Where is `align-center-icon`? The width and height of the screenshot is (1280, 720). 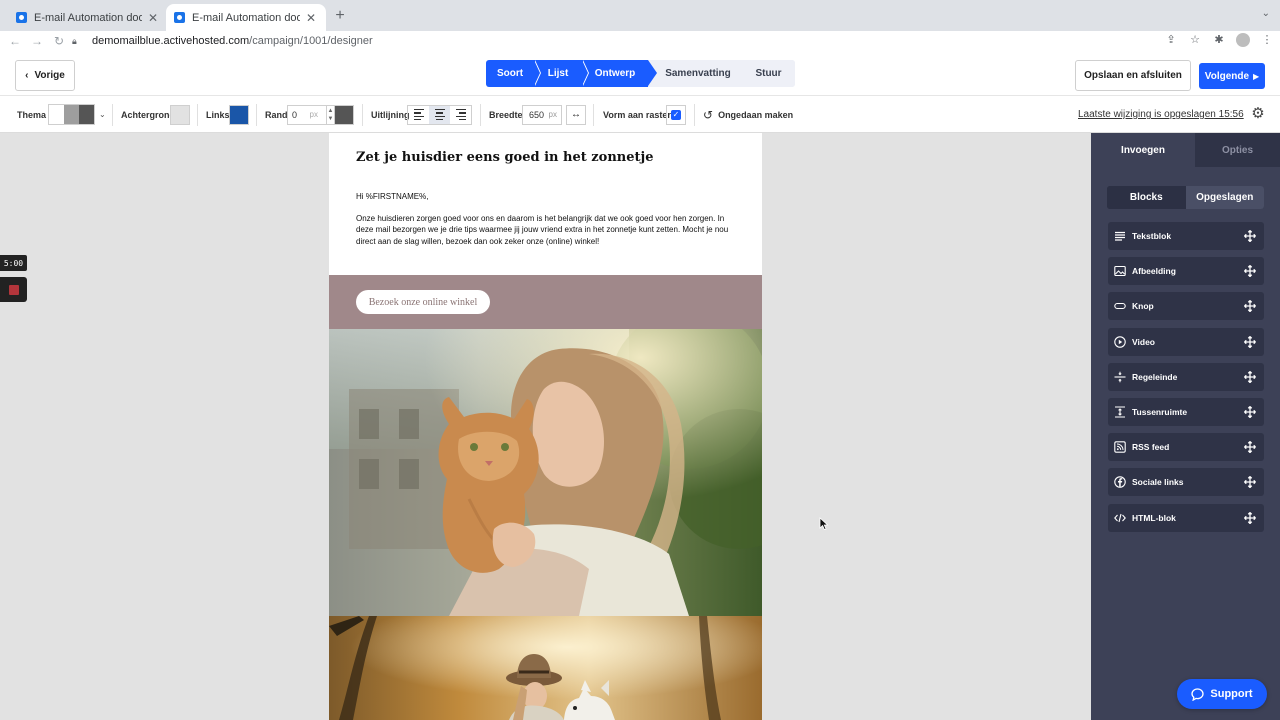
align-center-icon is located at coordinates (439, 114).